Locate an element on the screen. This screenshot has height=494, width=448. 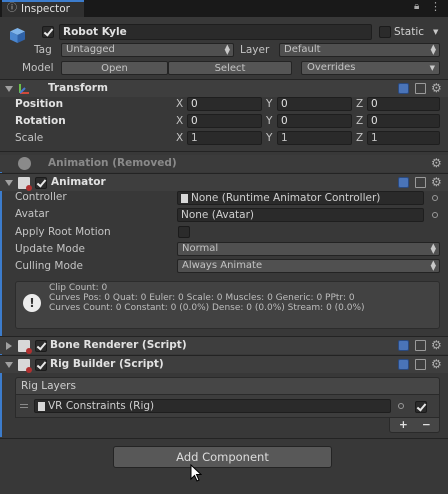
position-y-value: 0 is located at coordinates (284, 104).